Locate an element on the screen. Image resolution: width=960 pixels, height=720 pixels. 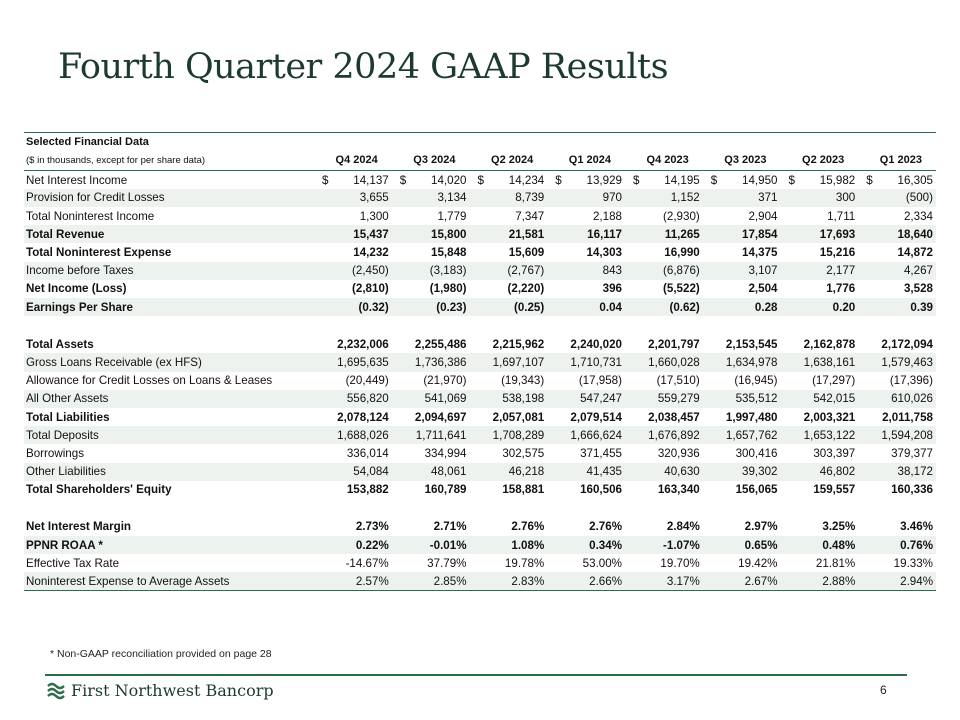
table-cell: 18,640 is located at coordinates (897, 234).